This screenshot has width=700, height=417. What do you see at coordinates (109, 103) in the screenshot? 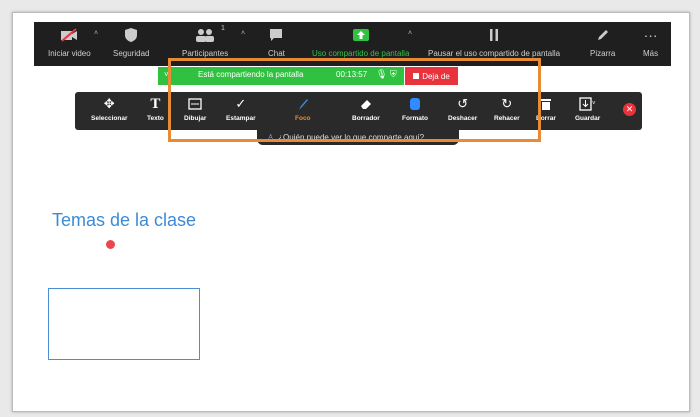
I see `select-icon: ✥` at bounding box center [109, 103].